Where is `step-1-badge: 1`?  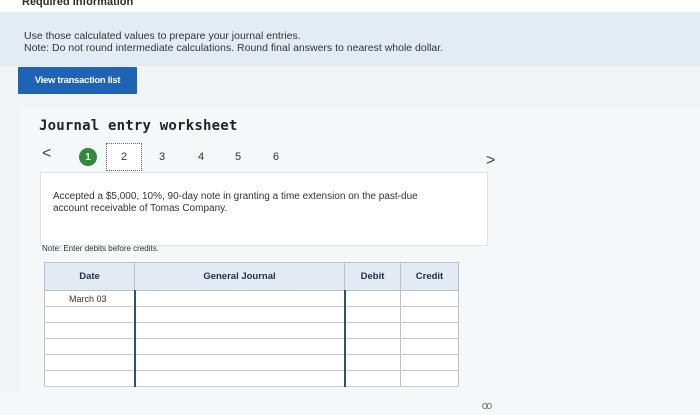
step-1-badge: 1 is located at coordinates (88, 157).